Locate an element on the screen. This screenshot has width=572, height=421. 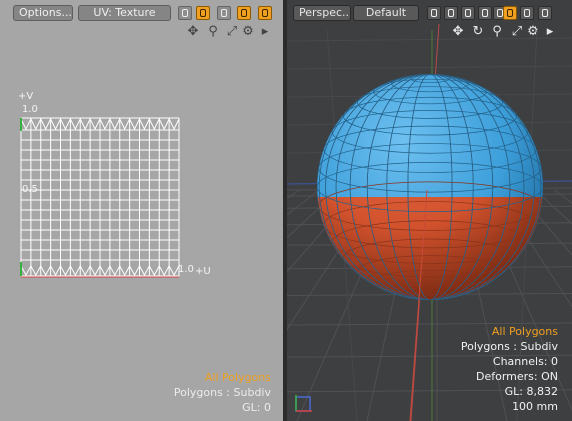
uv-display-icon is located at coordinates (185, 13).